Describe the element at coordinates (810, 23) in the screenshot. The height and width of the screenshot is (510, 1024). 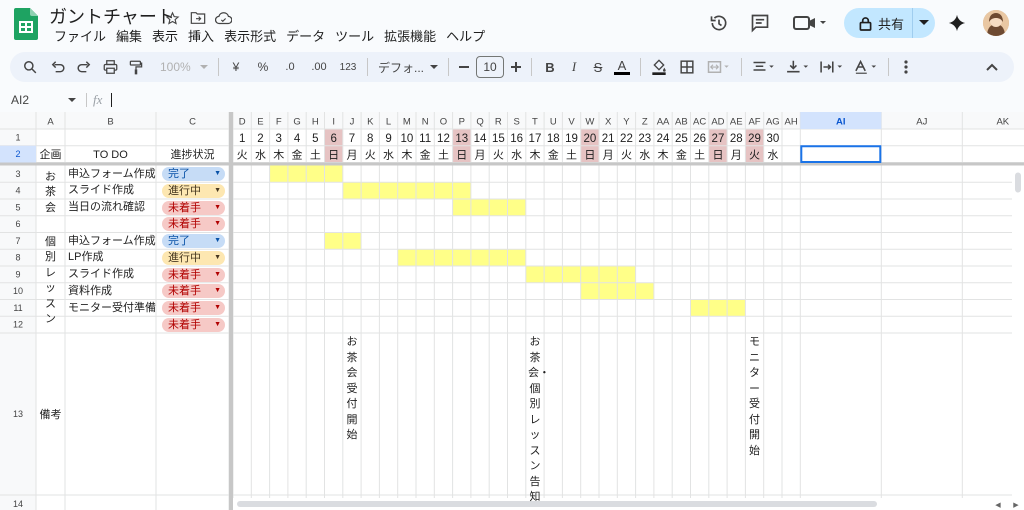
I see `meet-icon` at that location.